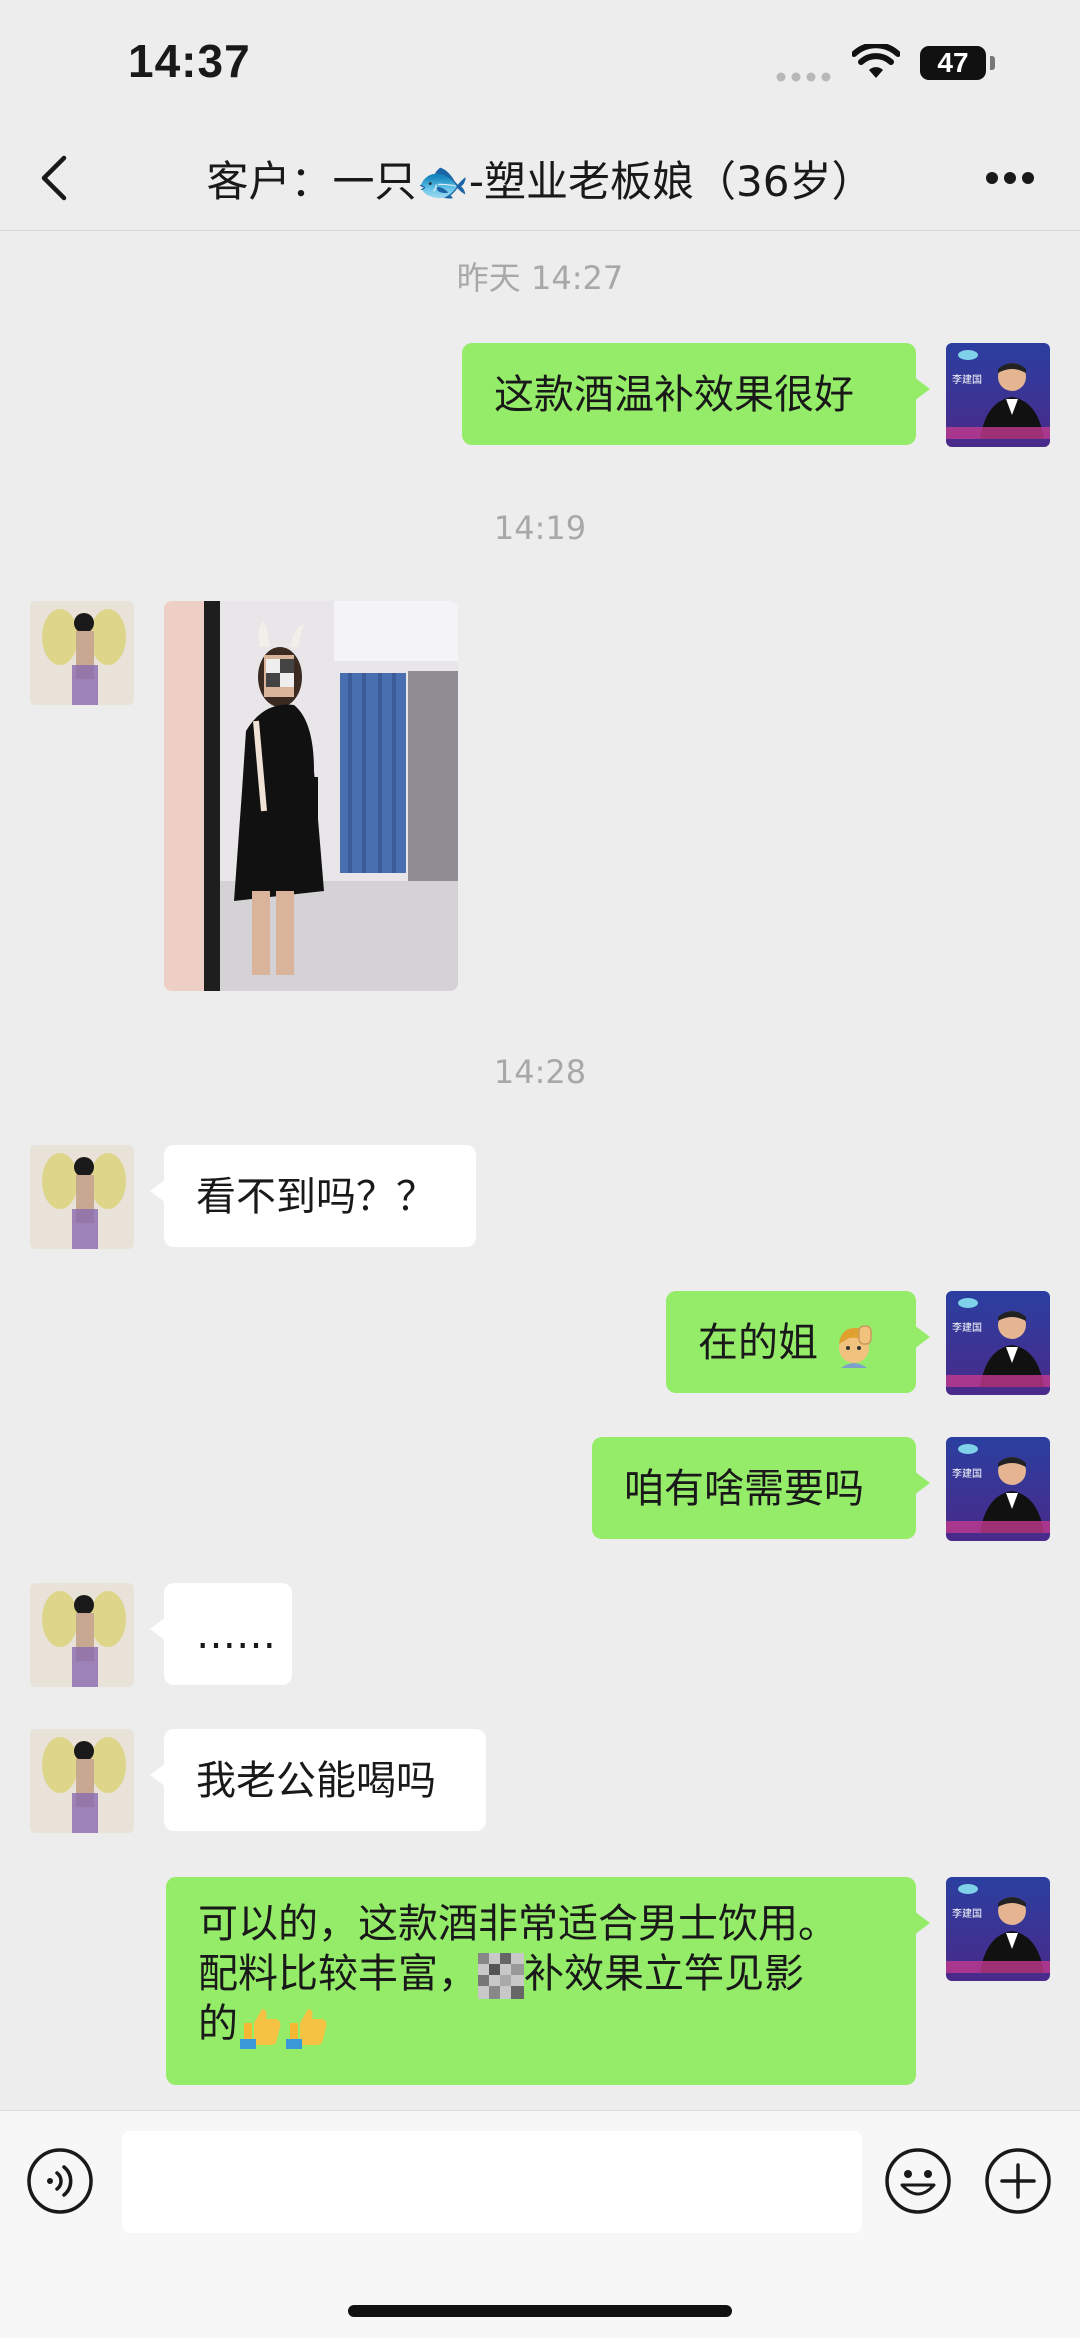  I want to click on message-text: 看不到吗？？, so click(316, 1197).